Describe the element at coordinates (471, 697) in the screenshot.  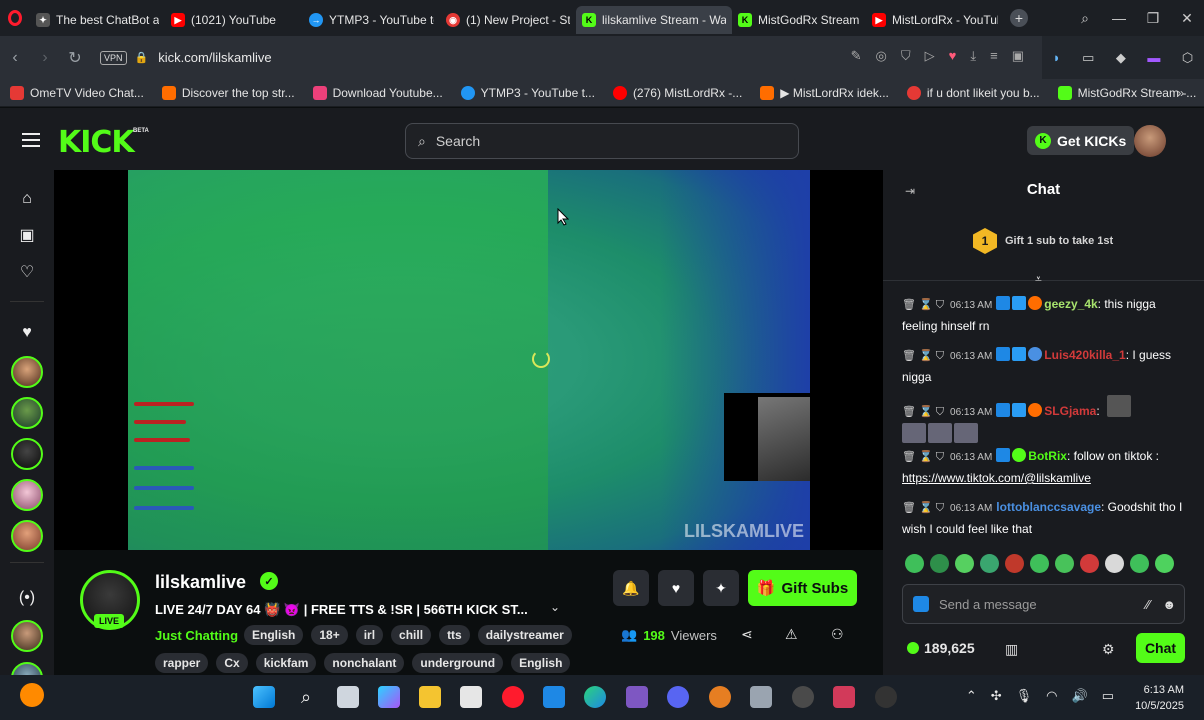
I see `store-app-icon` at that location.